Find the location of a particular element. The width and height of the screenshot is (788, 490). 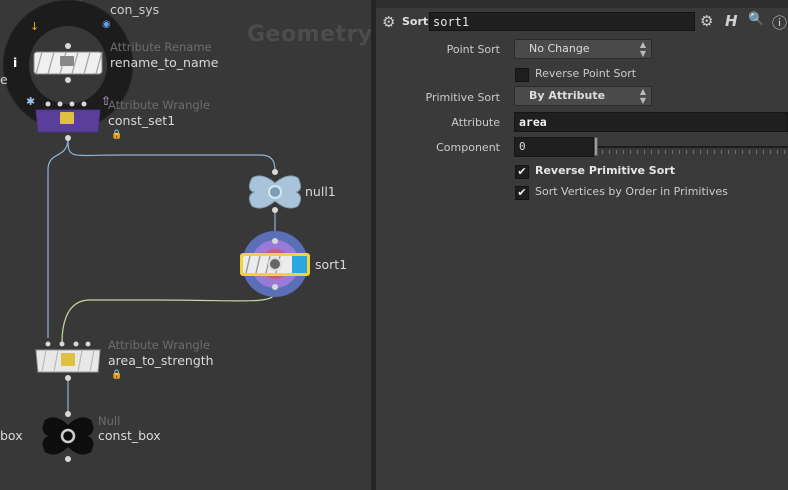

info-icon: ⓘ is located at coordinates (779, 22).